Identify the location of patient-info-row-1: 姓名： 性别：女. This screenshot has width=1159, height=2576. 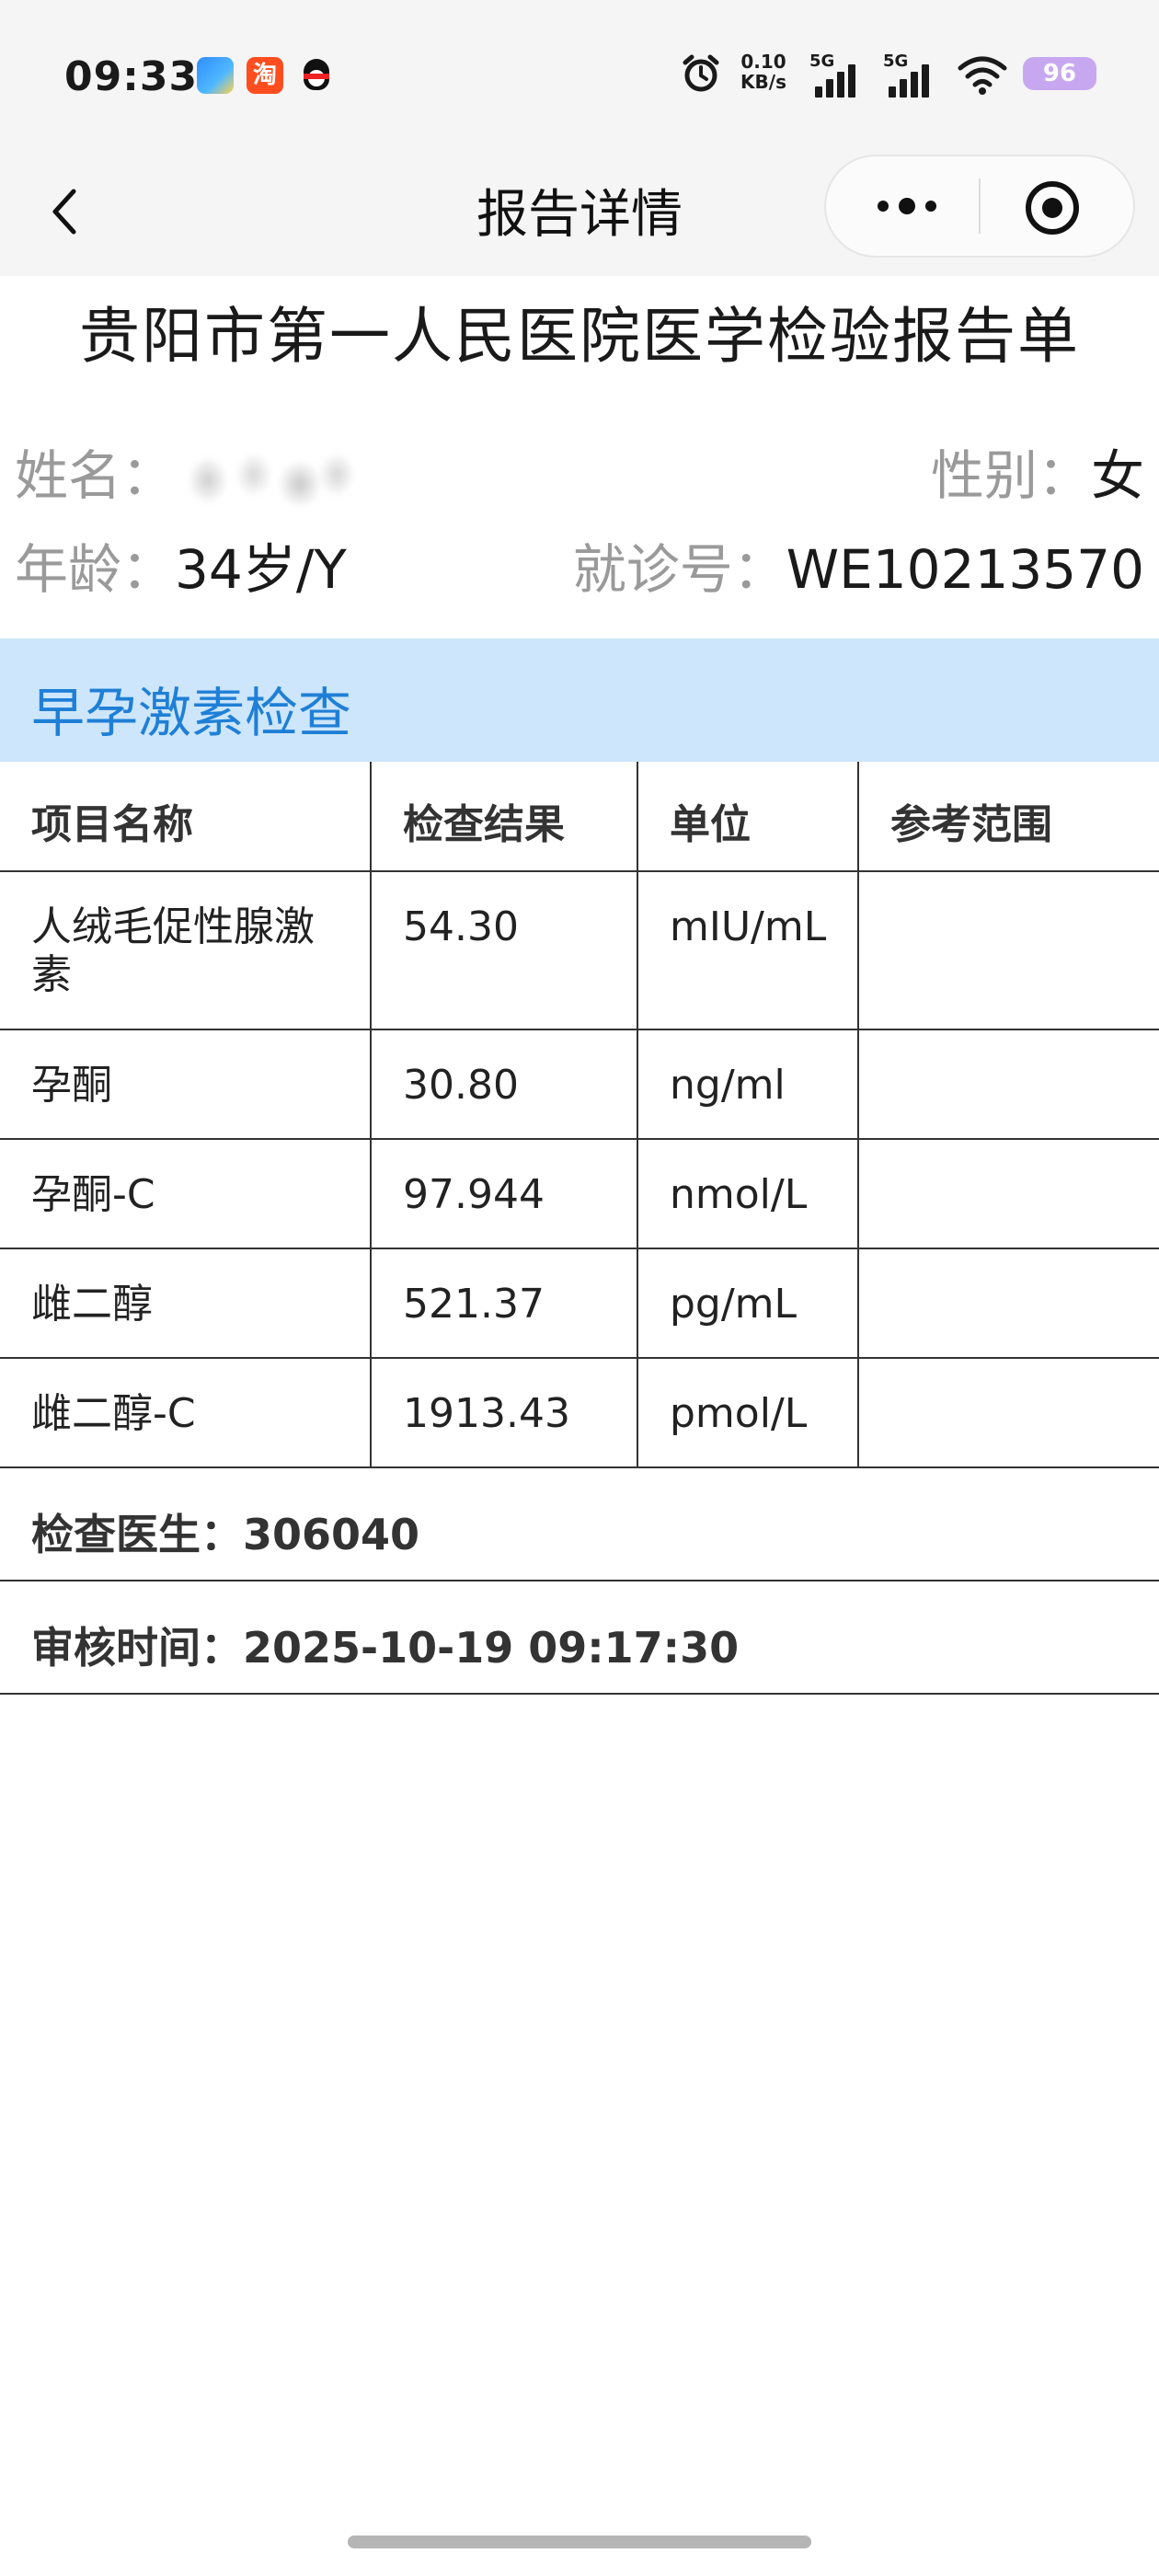
(579, 472).